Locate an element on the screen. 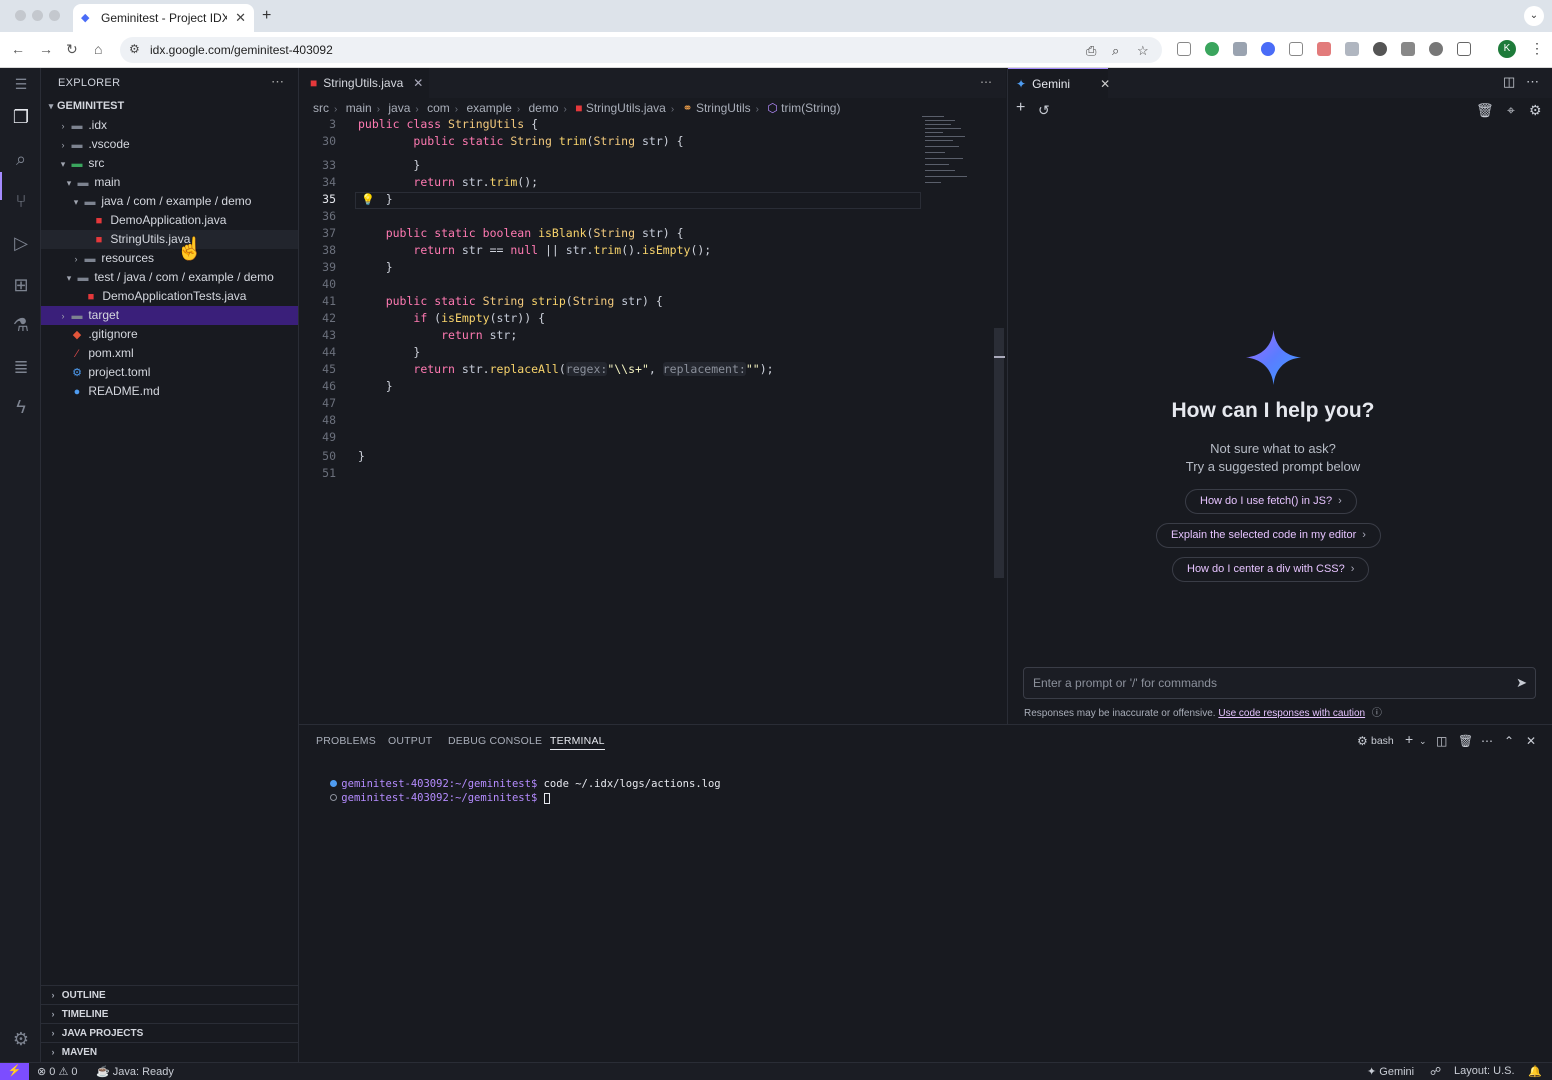  java-status: ☕ Java: Ready is located at coordinates (135, 1071).